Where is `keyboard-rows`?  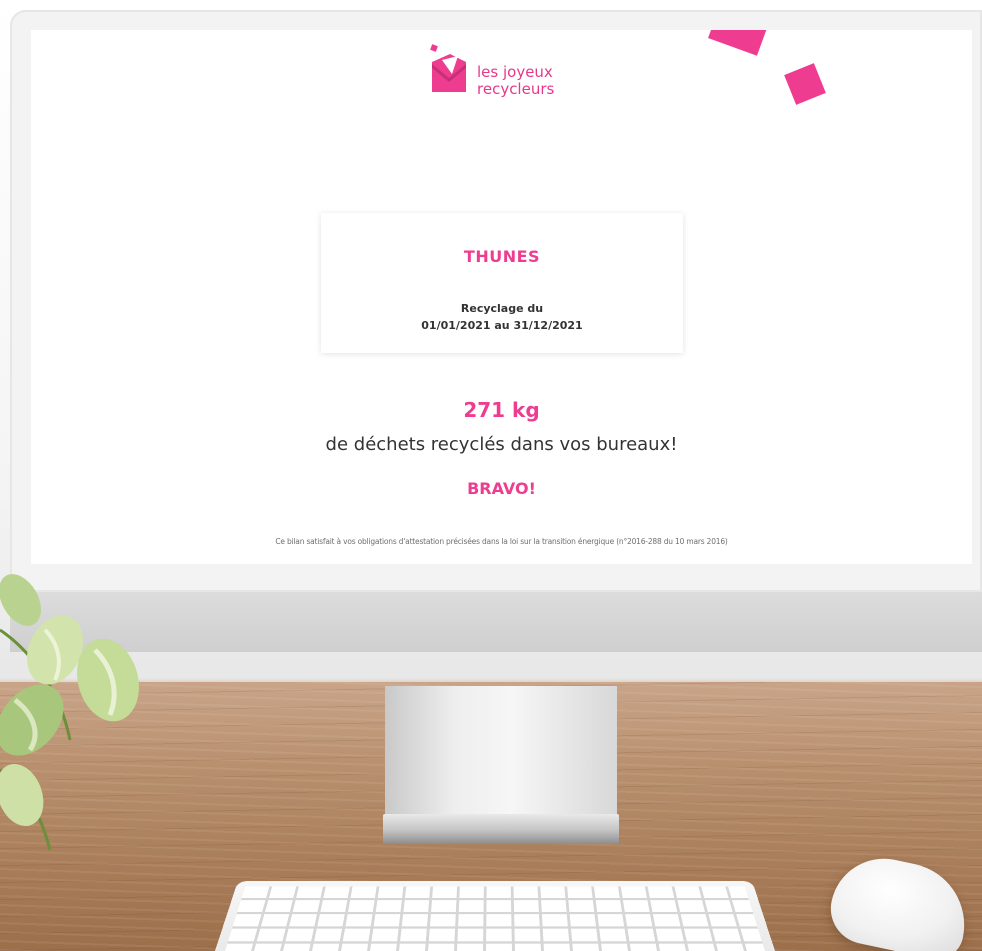
keyboard-rows is located at coordinates (495, 918).